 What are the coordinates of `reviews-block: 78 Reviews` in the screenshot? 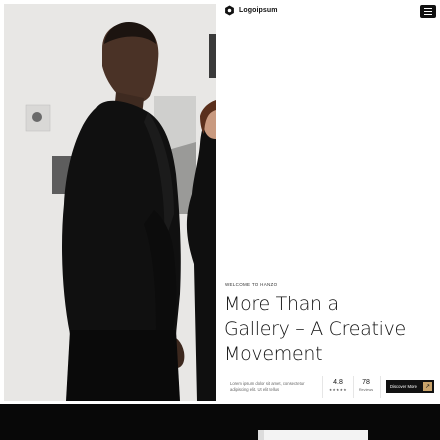 It's located at (366, 385).